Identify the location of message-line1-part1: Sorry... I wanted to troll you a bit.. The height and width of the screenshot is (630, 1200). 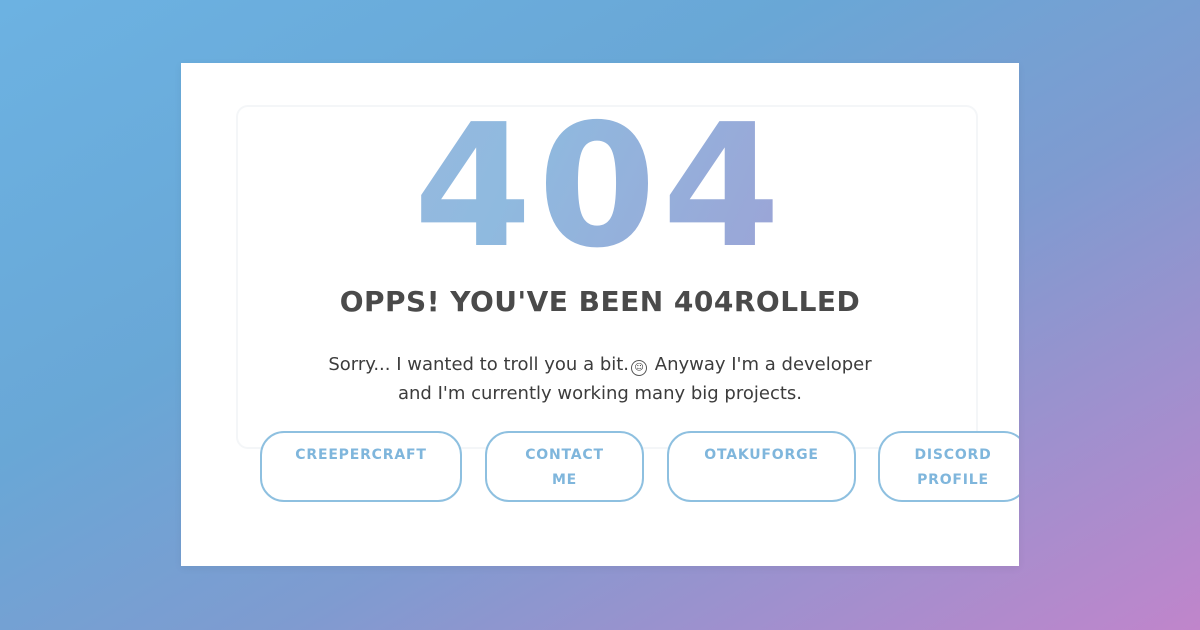
(479, 364).